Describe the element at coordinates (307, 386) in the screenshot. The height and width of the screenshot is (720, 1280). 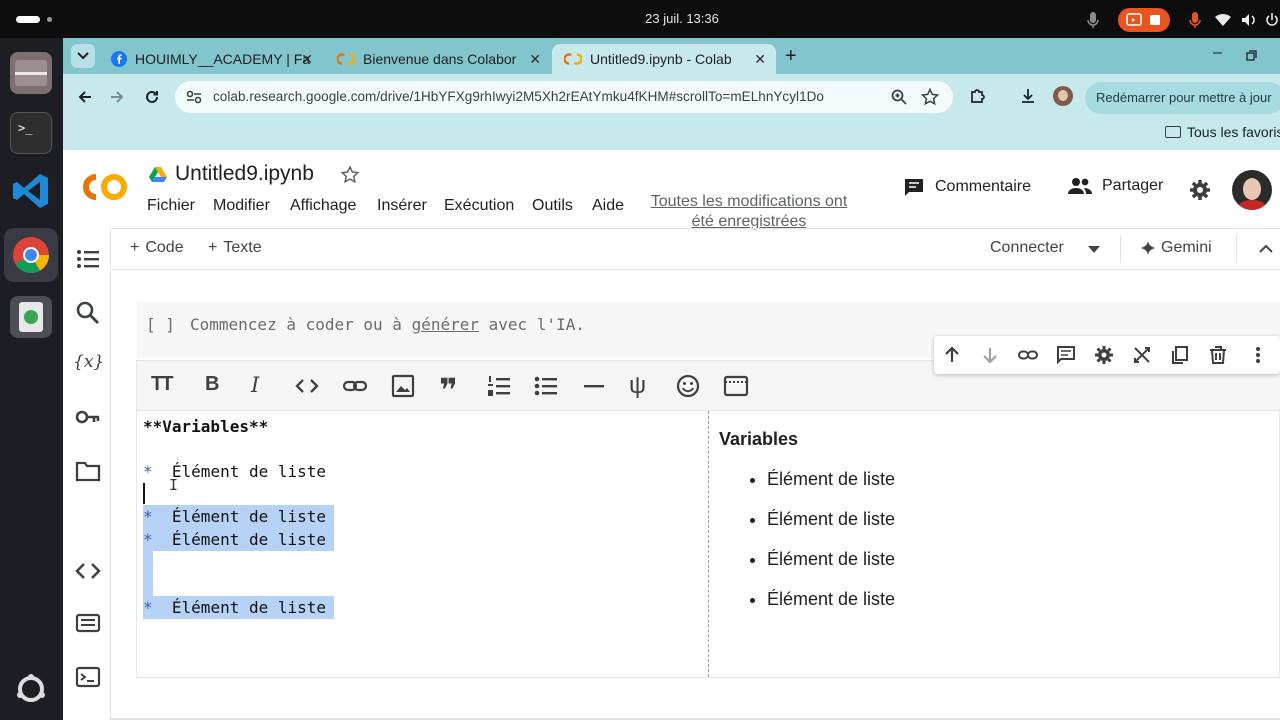
I see `code-format-icon` at that location.